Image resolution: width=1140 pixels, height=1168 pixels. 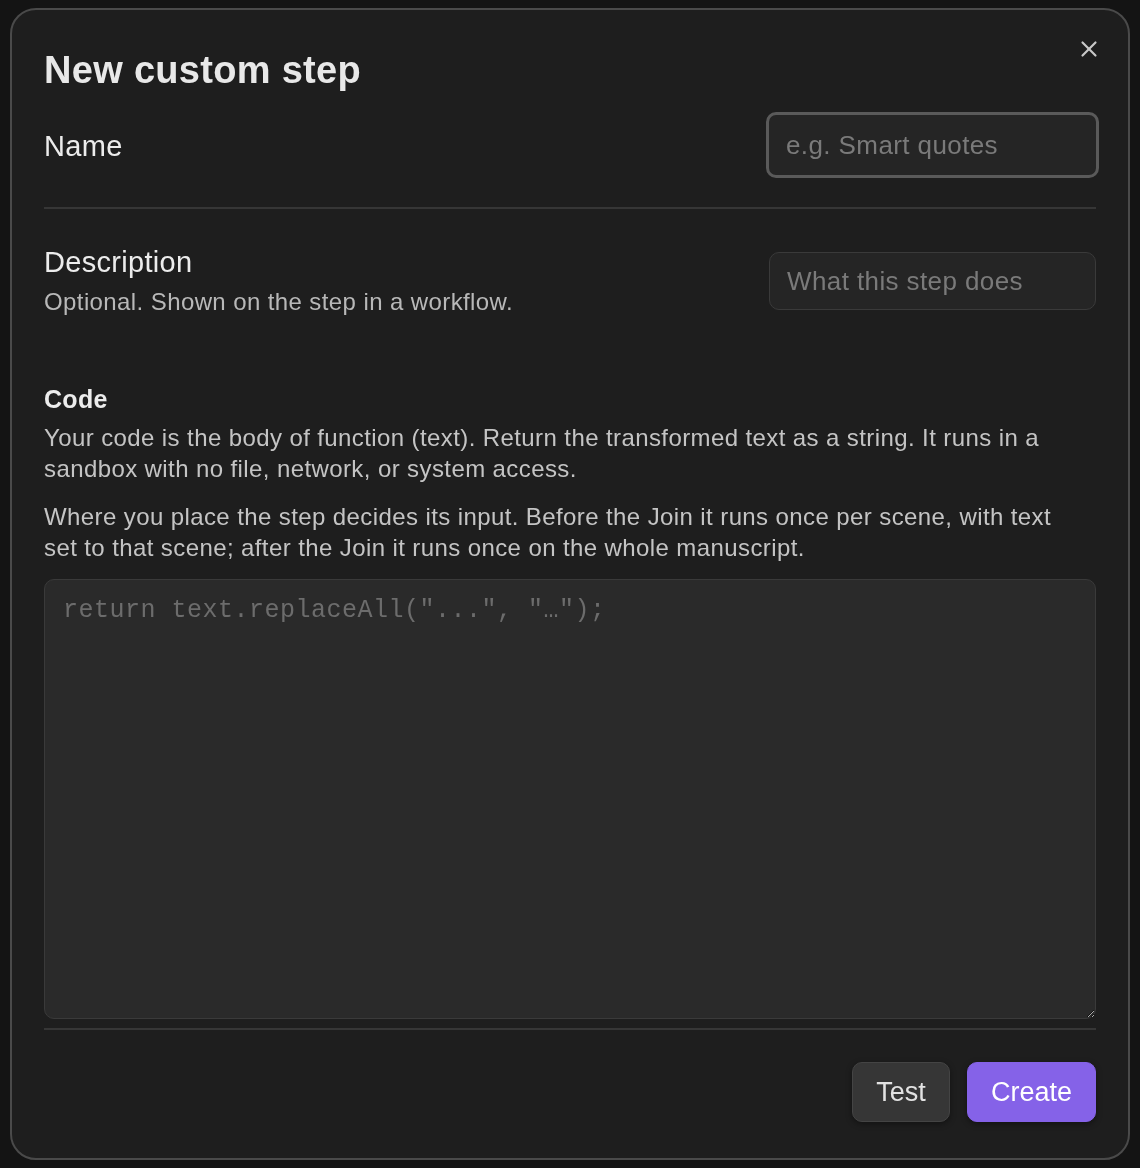 What do you see at coordinates (548, 532) in the screenshot?
I see `code-description: Where you place the step decides its input. Before the Join it runs once per scene, with text set to that scene; after the Join it runs once on the whole manuscript.` at bounding box center [548, 532].